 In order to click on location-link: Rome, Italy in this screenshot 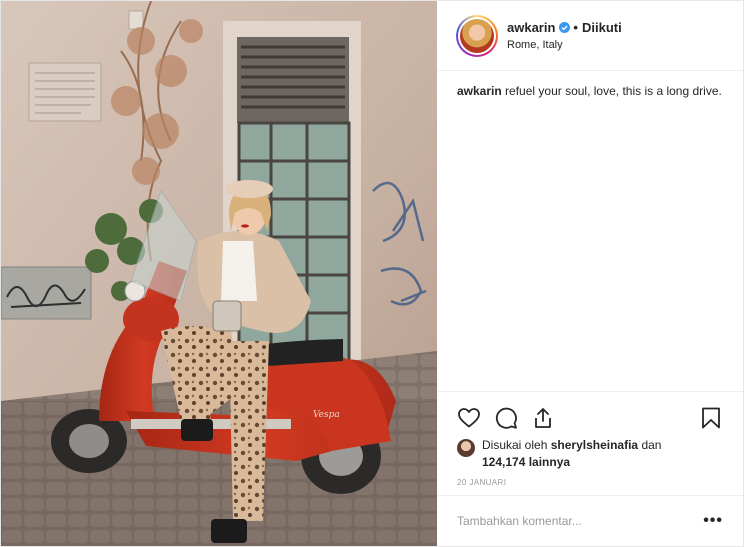, I will do `click(564, 45)`.